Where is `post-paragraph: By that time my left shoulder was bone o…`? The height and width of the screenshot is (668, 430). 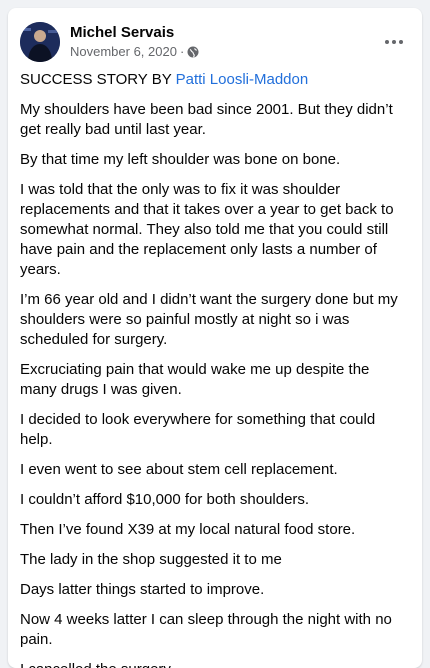
post-paragraph: By that time my left shoulder was bone o… is located at coordinates (180, 159).